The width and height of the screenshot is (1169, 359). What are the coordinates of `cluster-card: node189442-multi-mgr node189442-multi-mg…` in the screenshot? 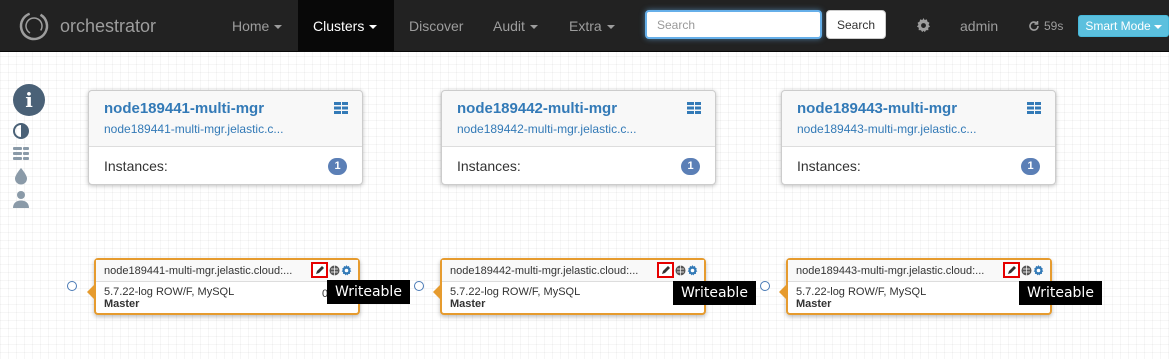 It's located at (578, 137).